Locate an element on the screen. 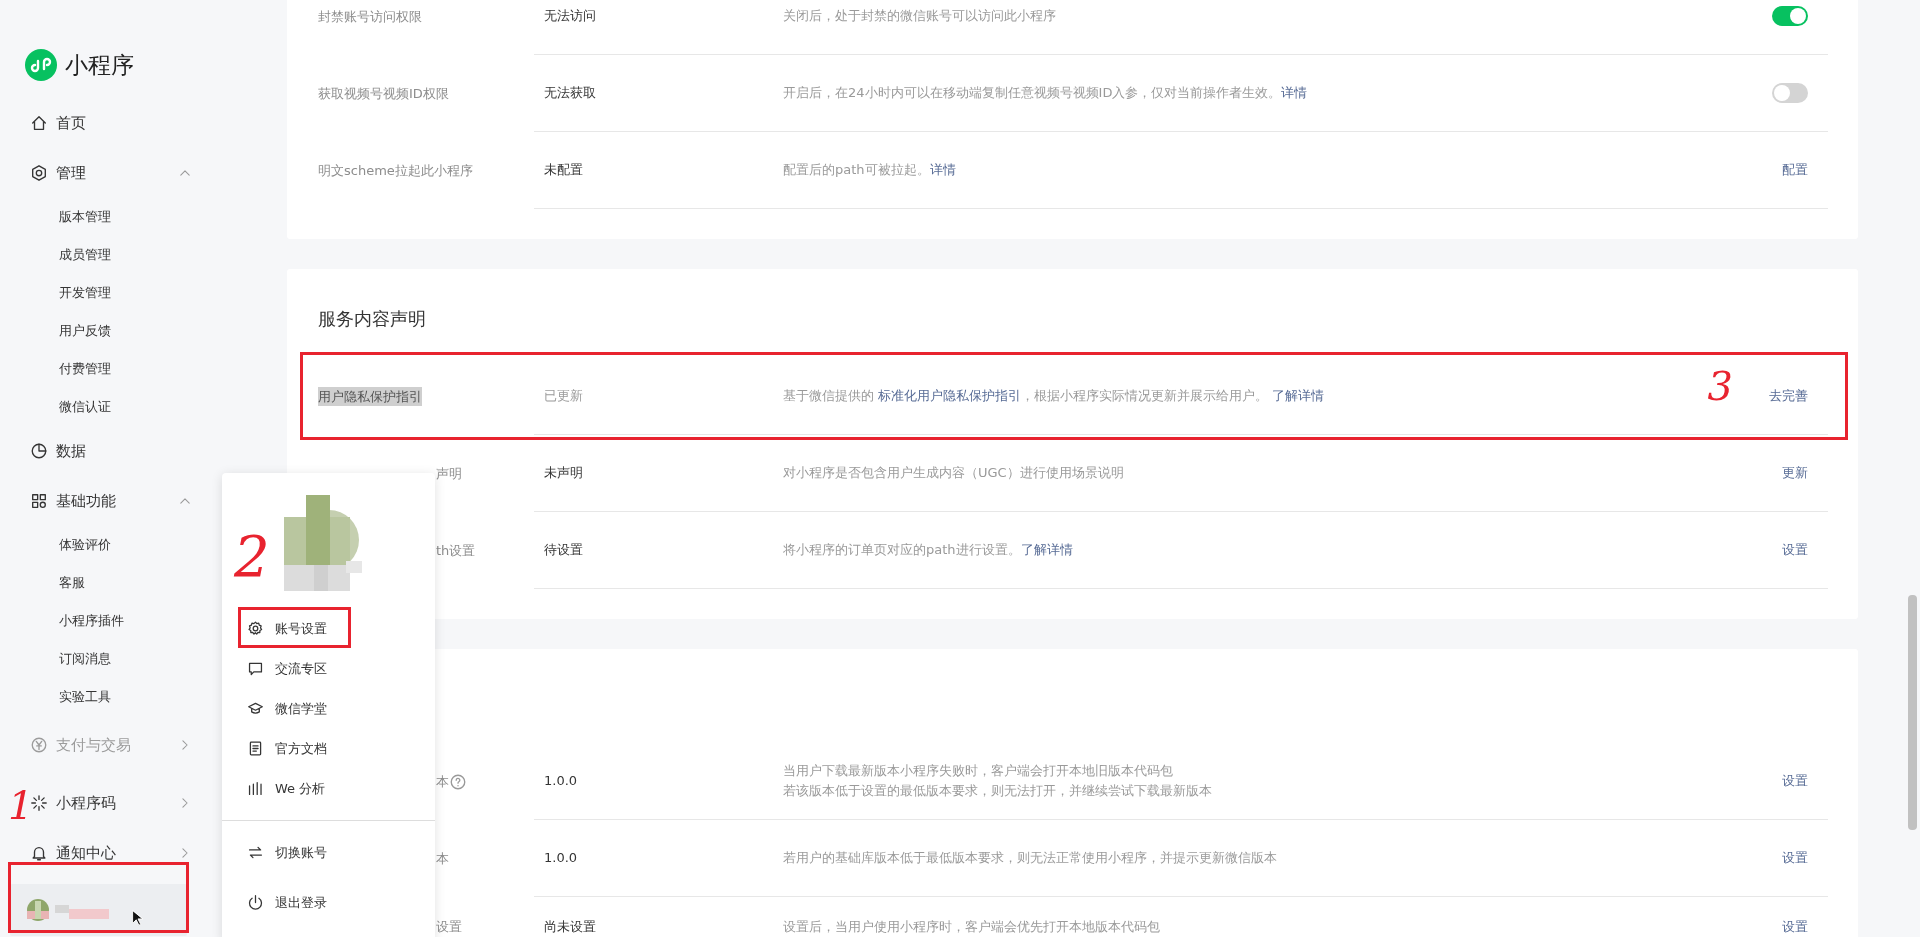 The image size is (1920, 937). status-value: 已更新 is located at coordinates (564, 396).